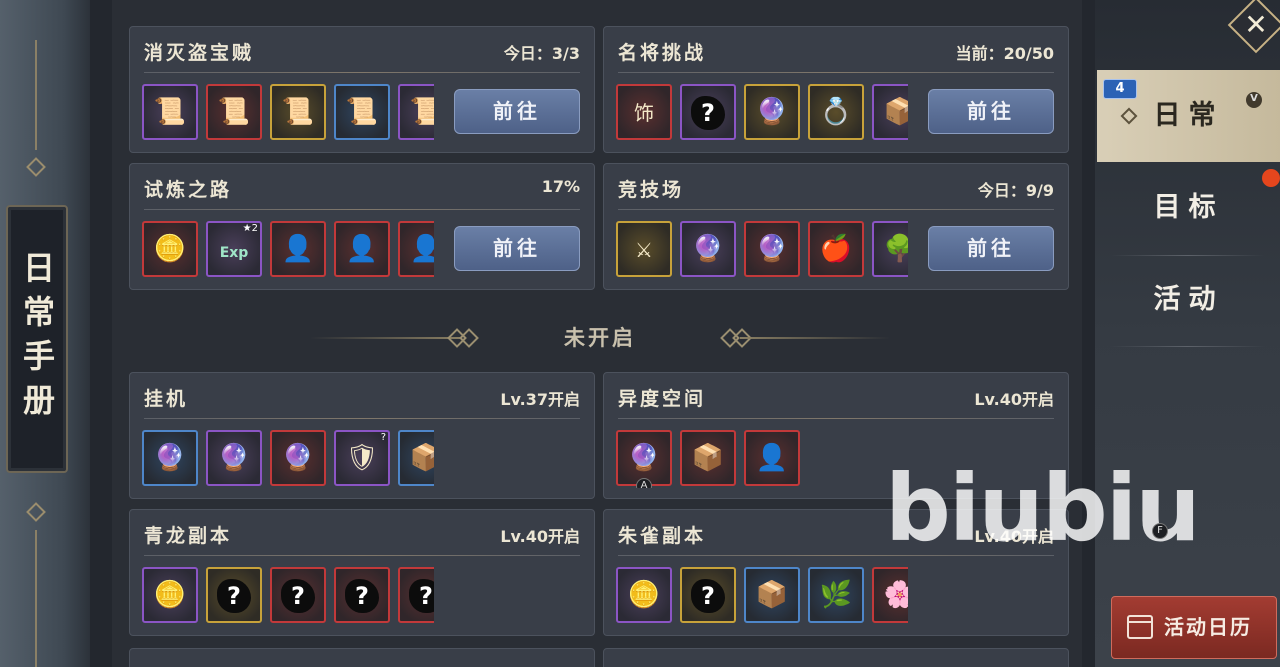 The image size is (1280, 667). I want to click on reward-icon: 🛡, so click(362, 458).